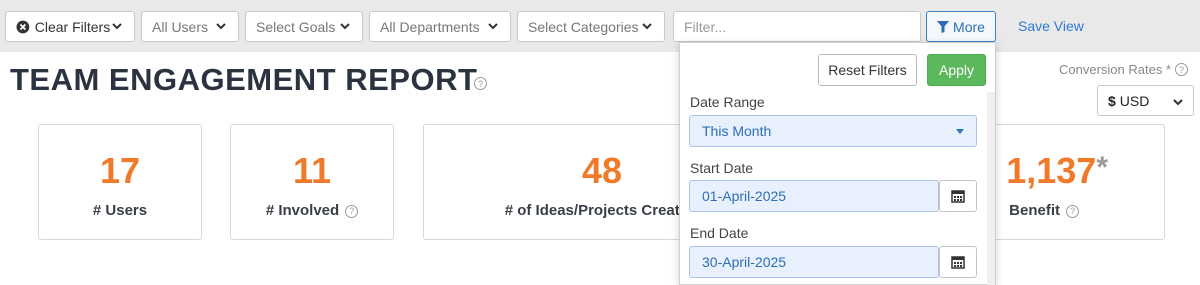  Describe the element at coordinates (1034, 210) in the screenshot. I see `stat-label-text: Benefit` at that location.